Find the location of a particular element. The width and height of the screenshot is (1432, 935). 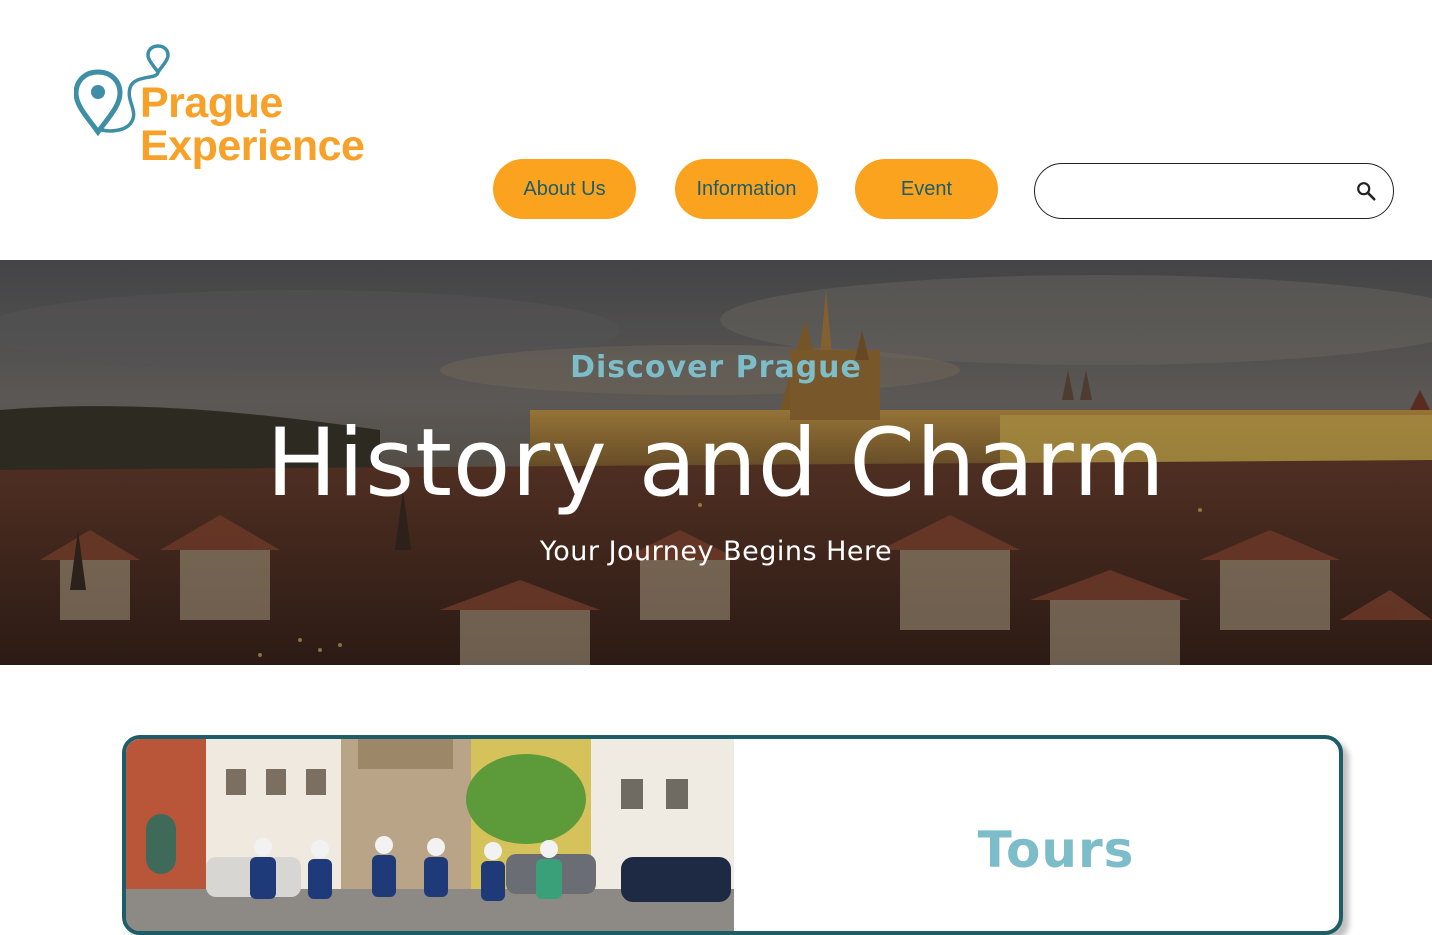

tours-title: Tours is located at coordinates (1056, 850).